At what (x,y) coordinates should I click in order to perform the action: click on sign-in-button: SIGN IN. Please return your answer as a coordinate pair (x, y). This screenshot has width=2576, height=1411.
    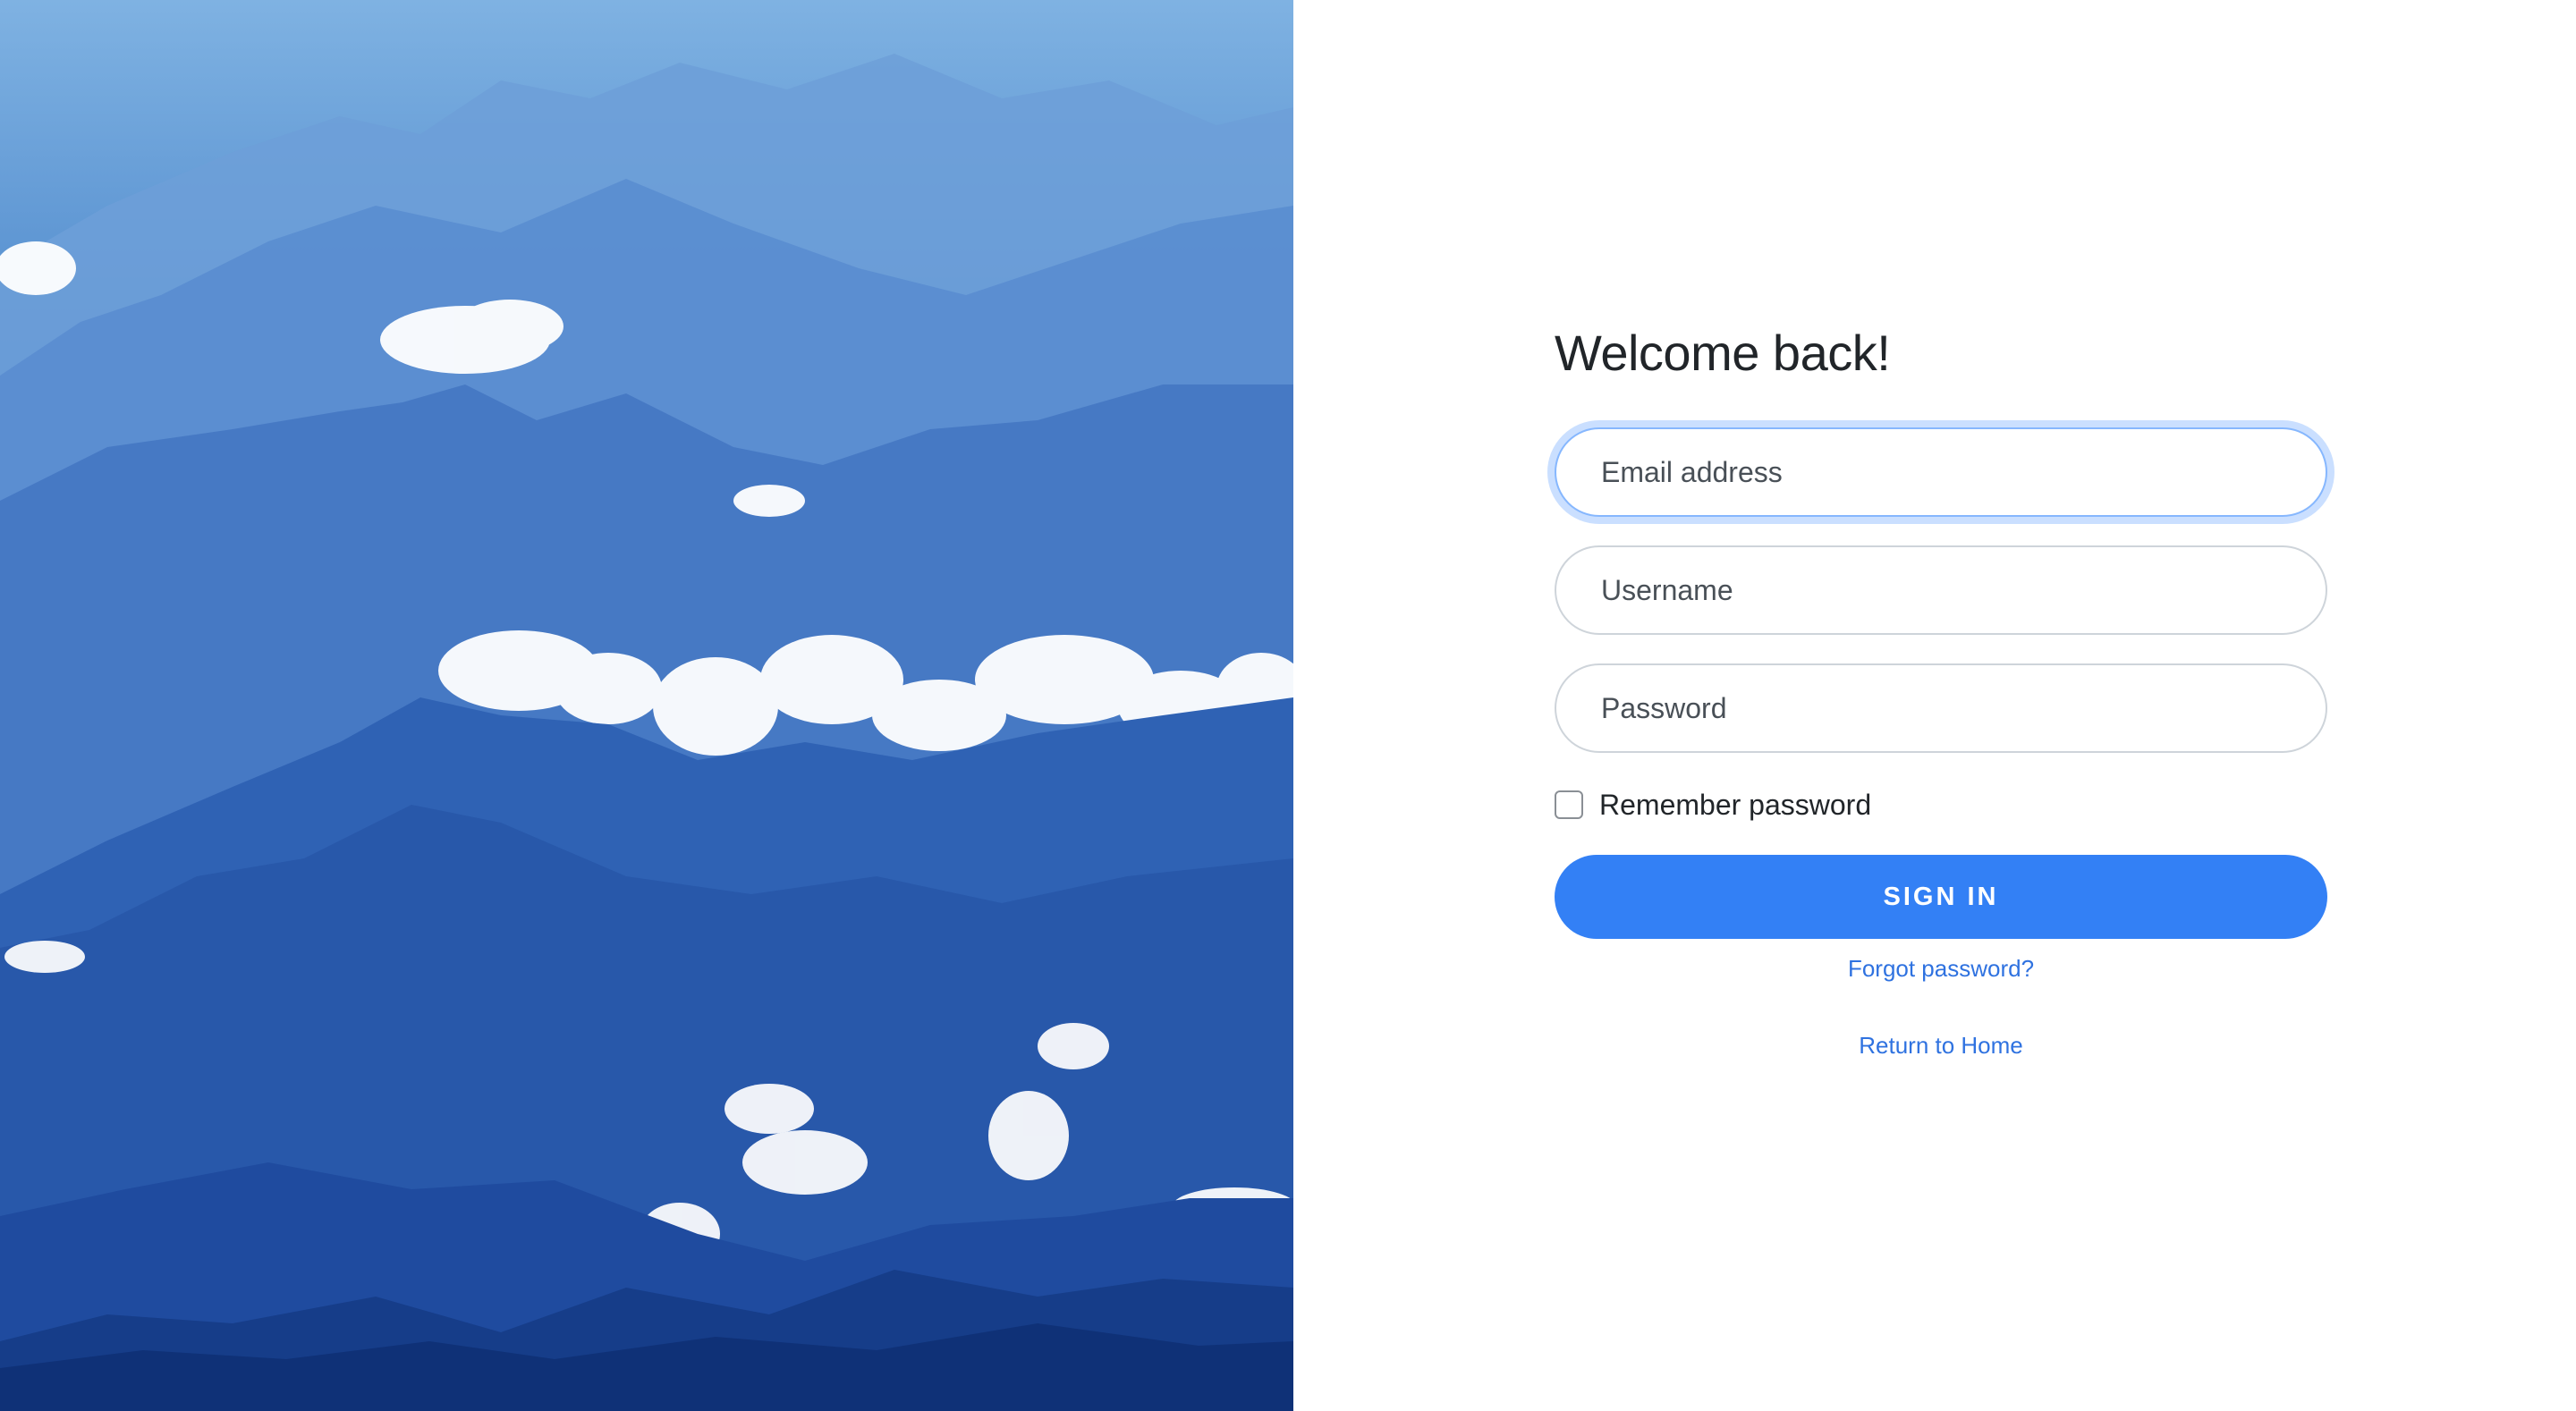
    Looking at the image, I should click on (1941, 897).